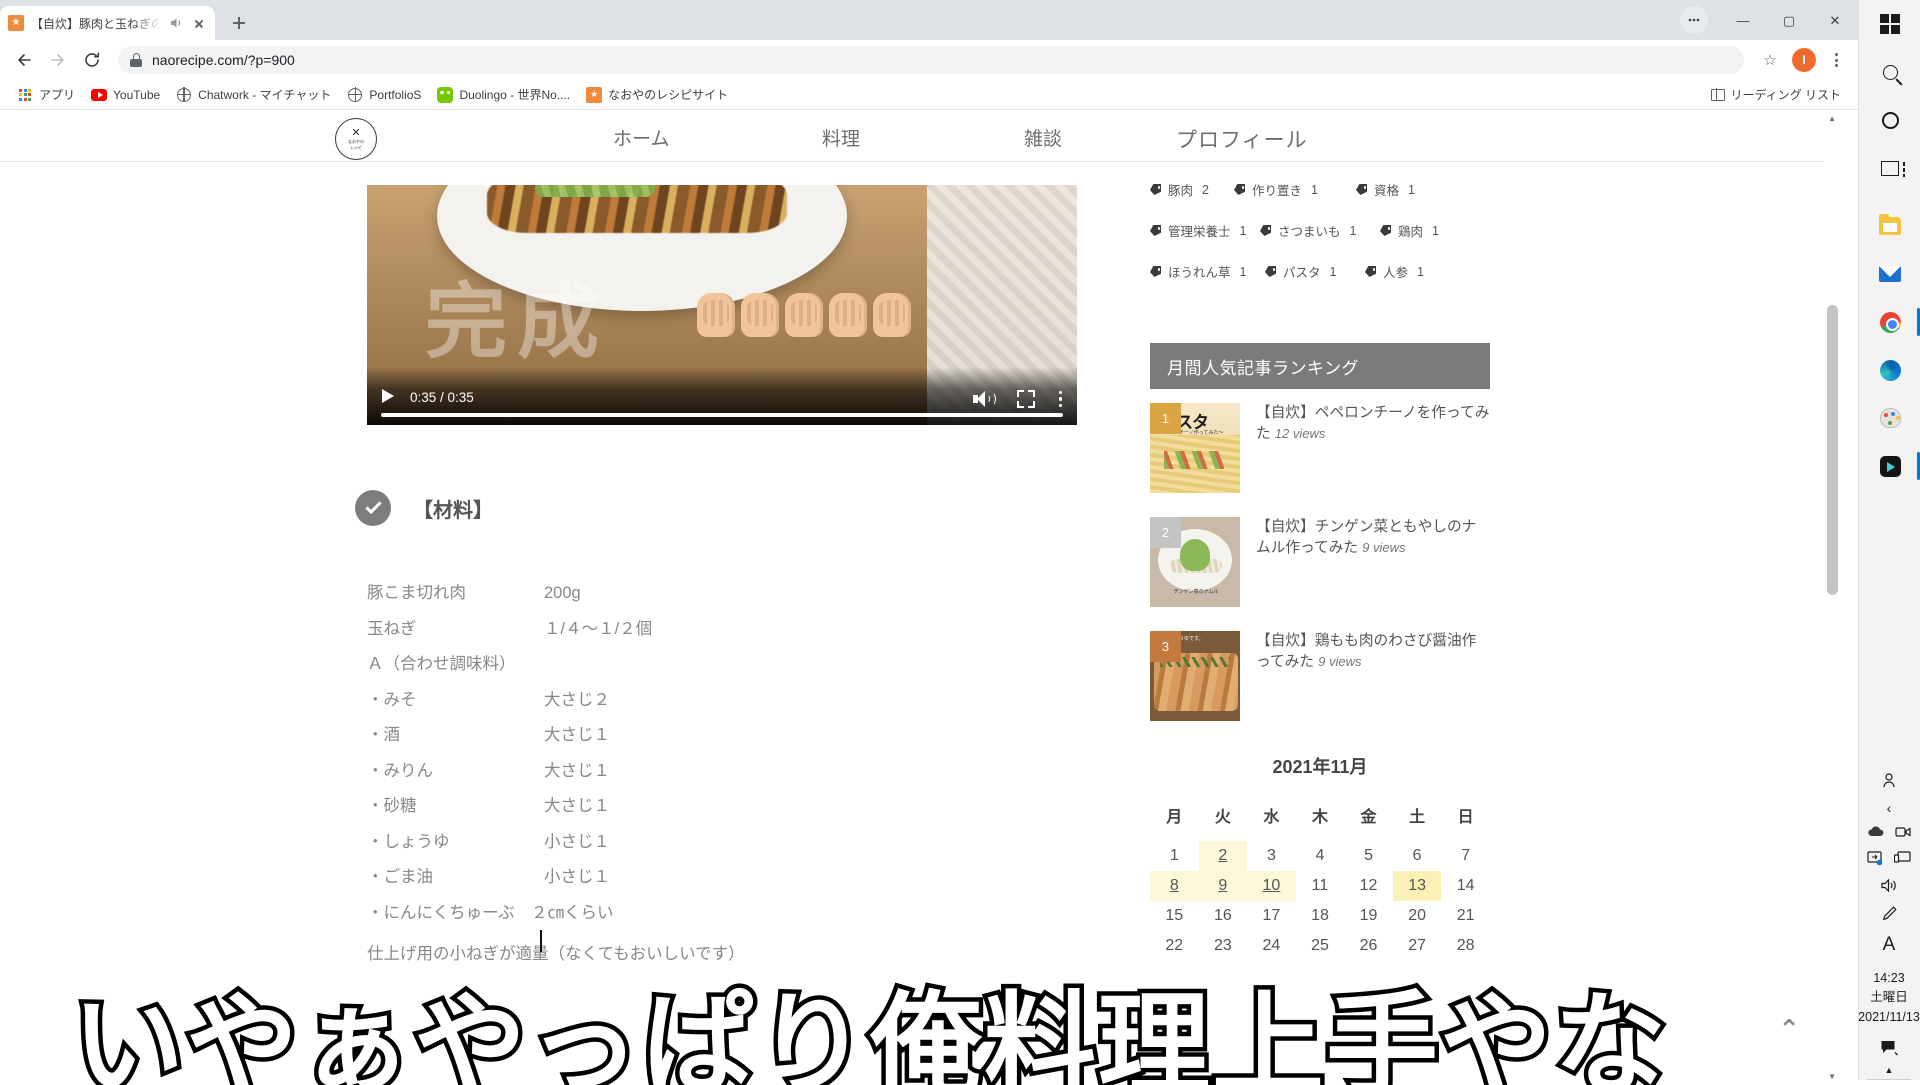  What do you see at coordinates (176, 23) in the screenshot?
I see `tab-audio-icon` at bounding box center [176, 23].